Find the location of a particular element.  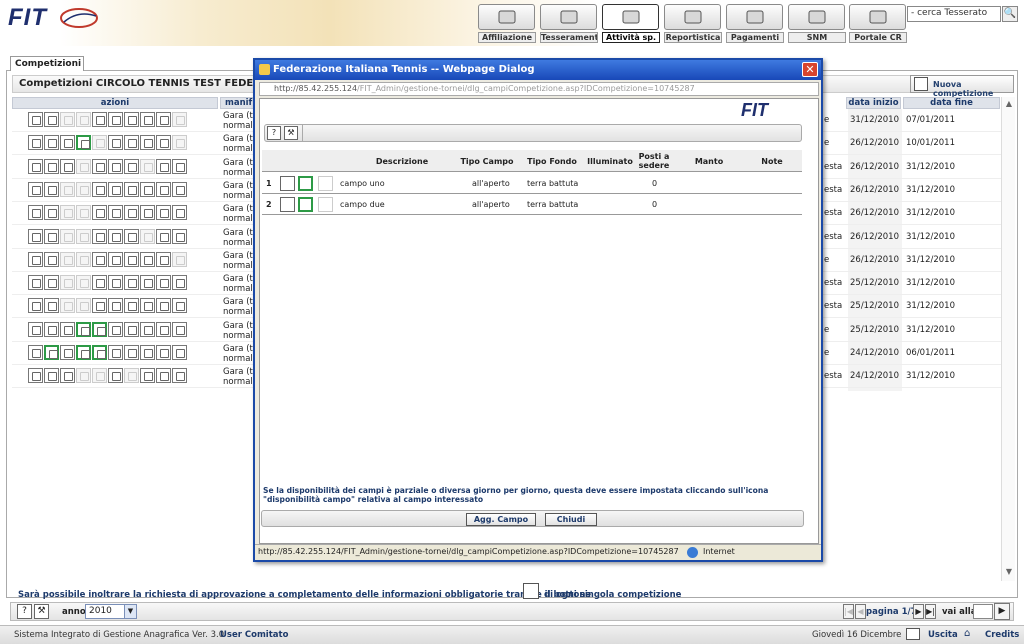

campo-row: 1 campo uno all'aperto terra battuta 0 is located at coordinates (532, 183).